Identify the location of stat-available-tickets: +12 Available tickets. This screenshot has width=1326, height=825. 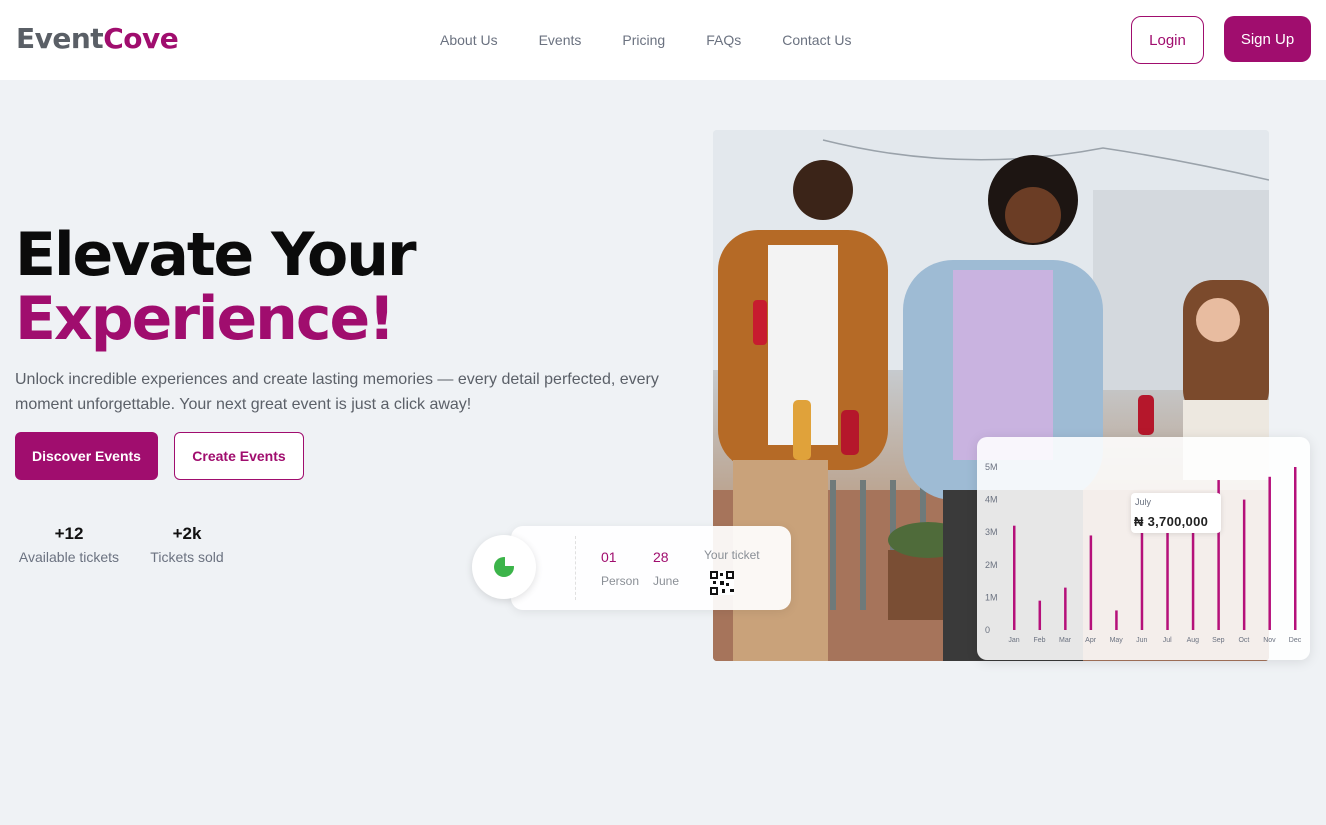
(69, 544).